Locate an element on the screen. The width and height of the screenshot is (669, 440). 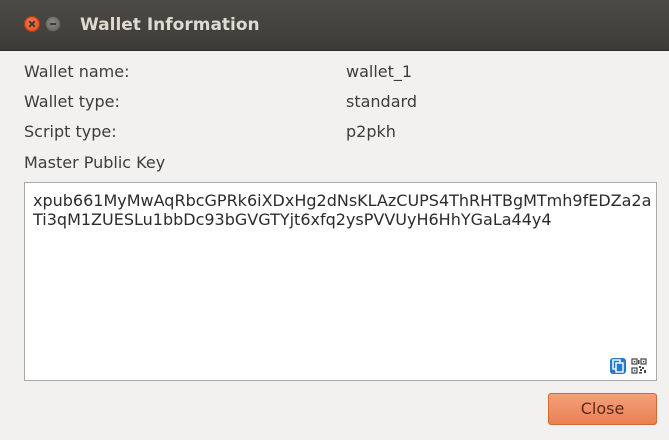
script-type-value: p2pkh is located at coordinates (371, 131).